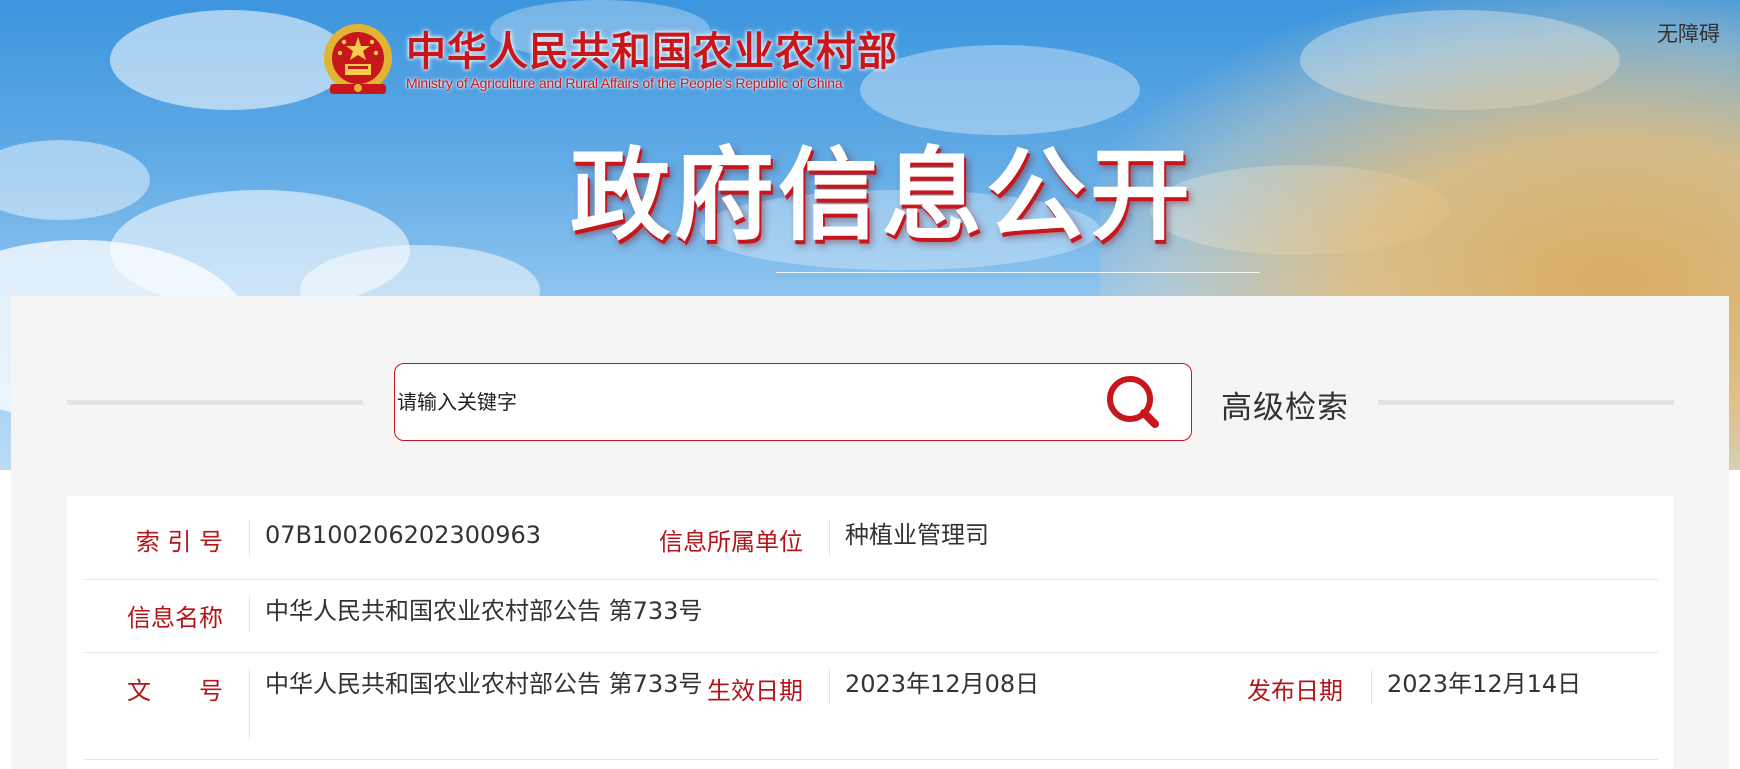  Describe the element at coordinates (1285, 404) in the screenshot. I see `advanced-search-link: 高级检索` at that location.